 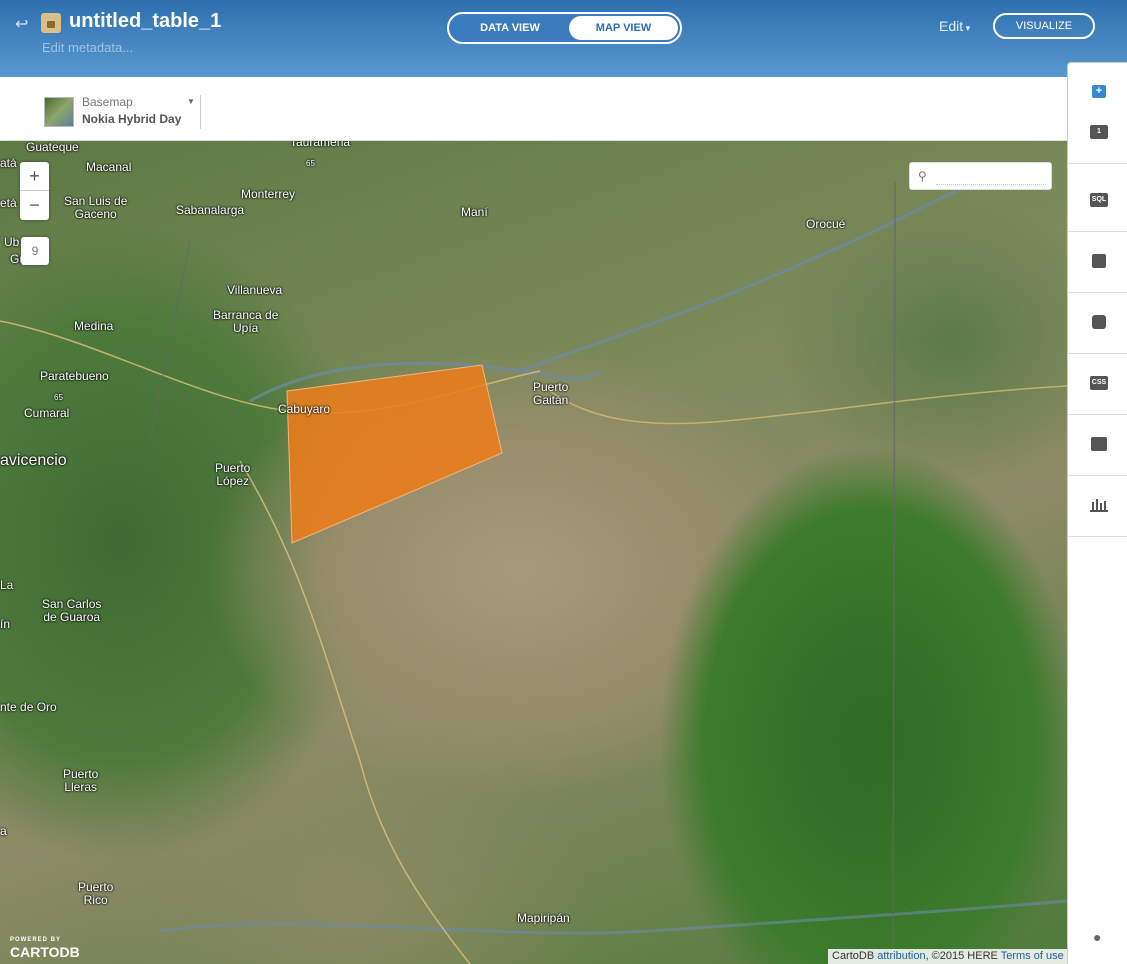 What do you see at coordinates (510, 28) in the screenshot?
I see `tab-data-view: DATA VIEW` at bounding box center [510, 28].